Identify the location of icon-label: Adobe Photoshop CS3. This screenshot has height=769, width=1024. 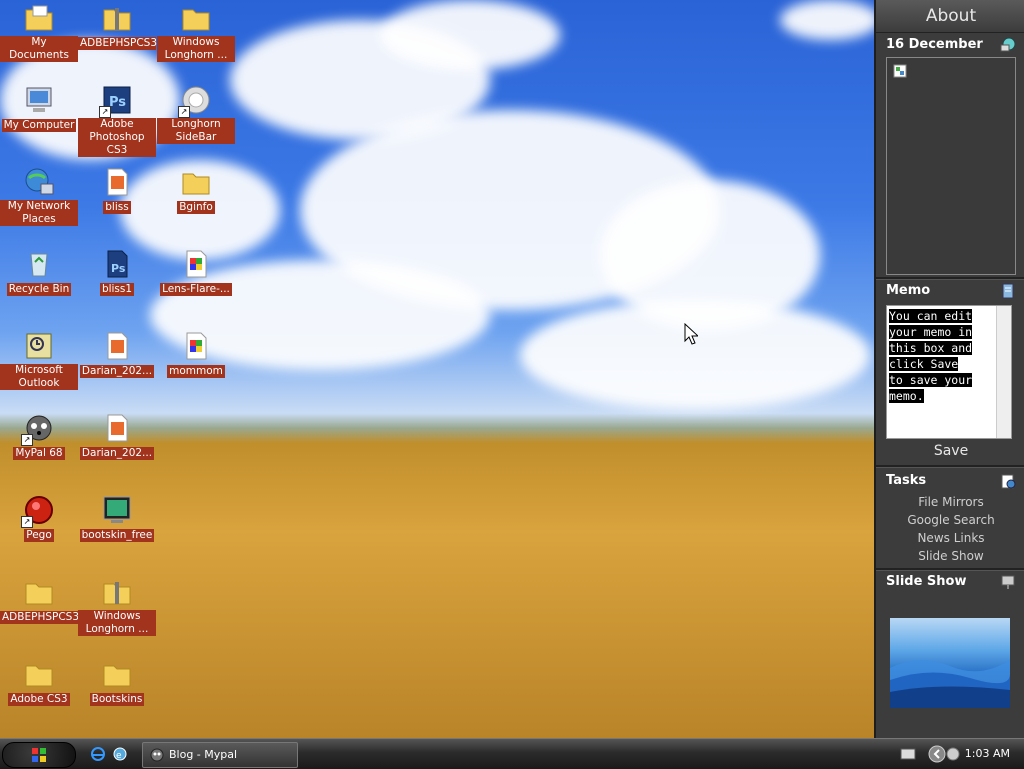
(117, 137).